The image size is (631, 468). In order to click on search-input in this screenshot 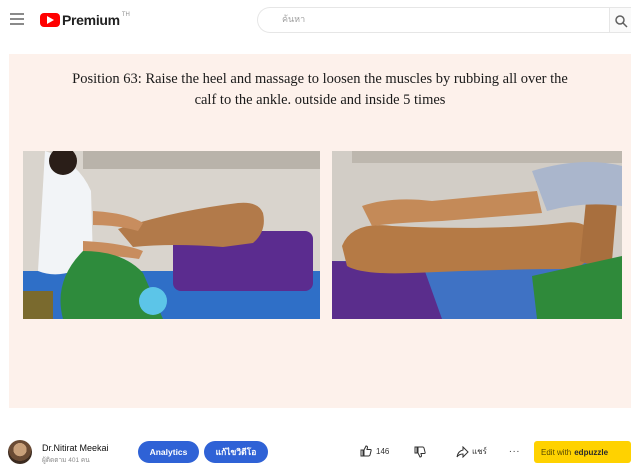, I will do `click(432, 19)`.